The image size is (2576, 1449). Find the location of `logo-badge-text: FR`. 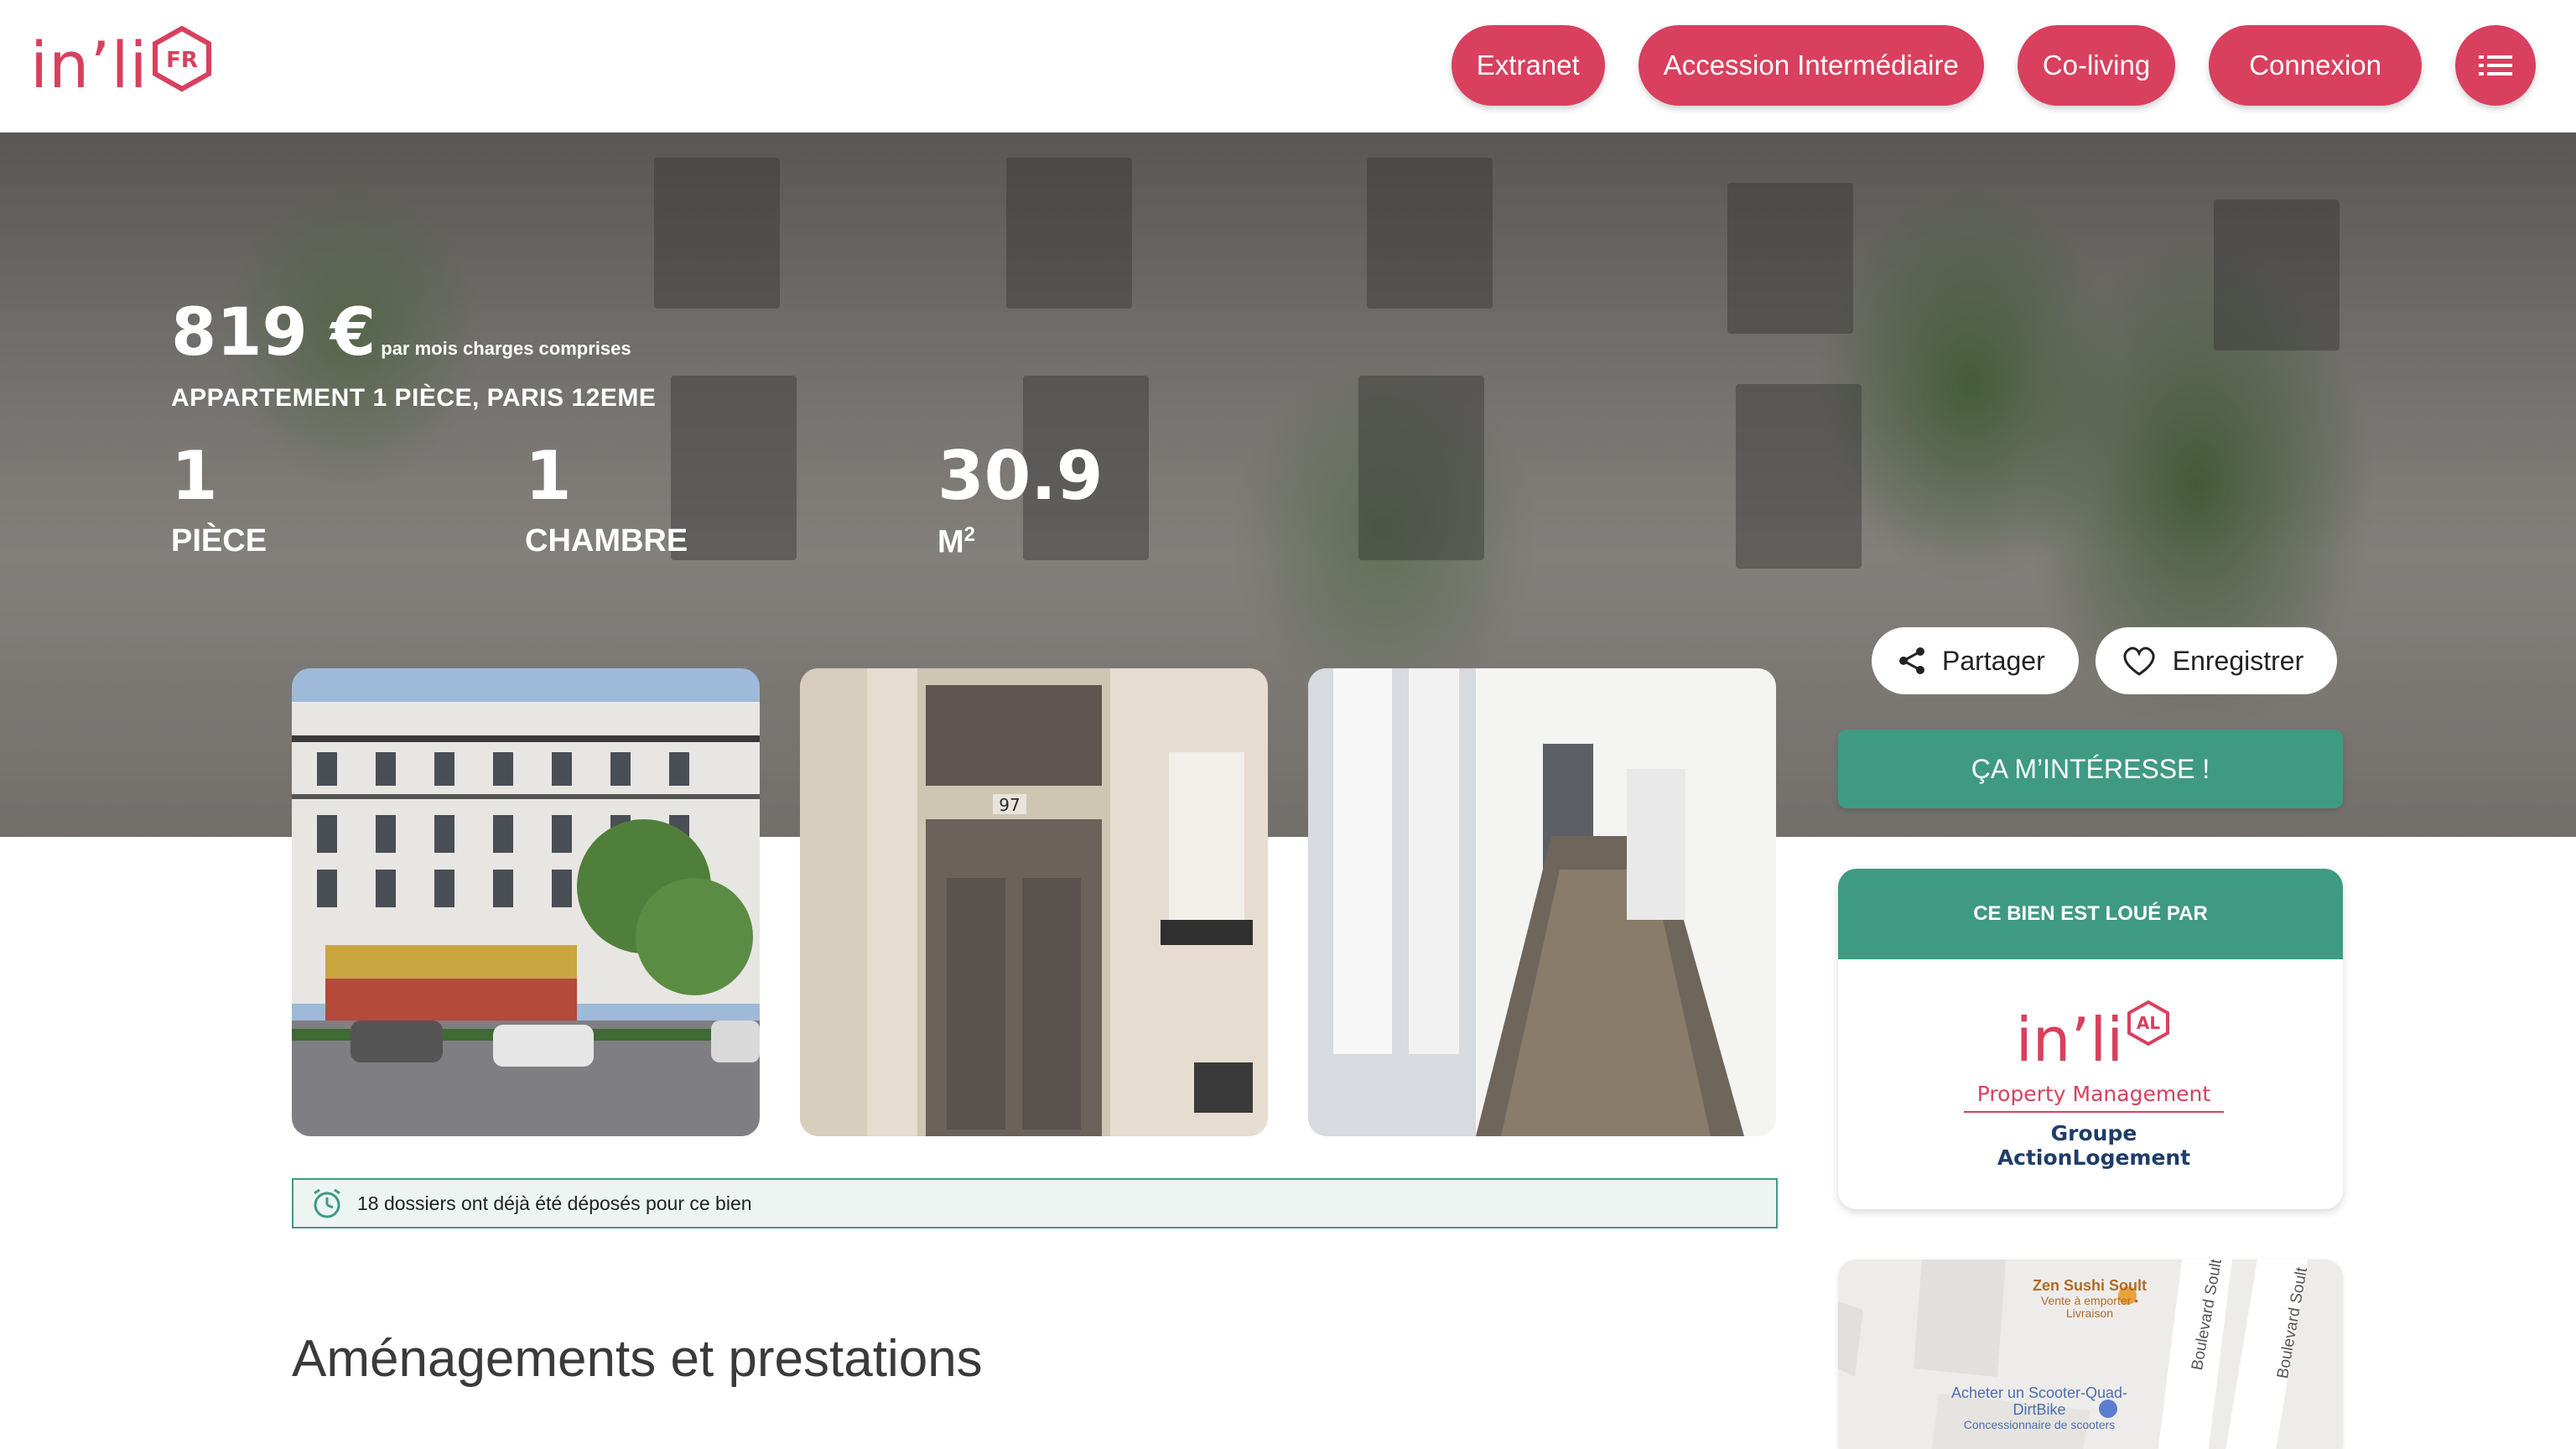

logo-badge-text: FR is located at coordinates (182, 60).